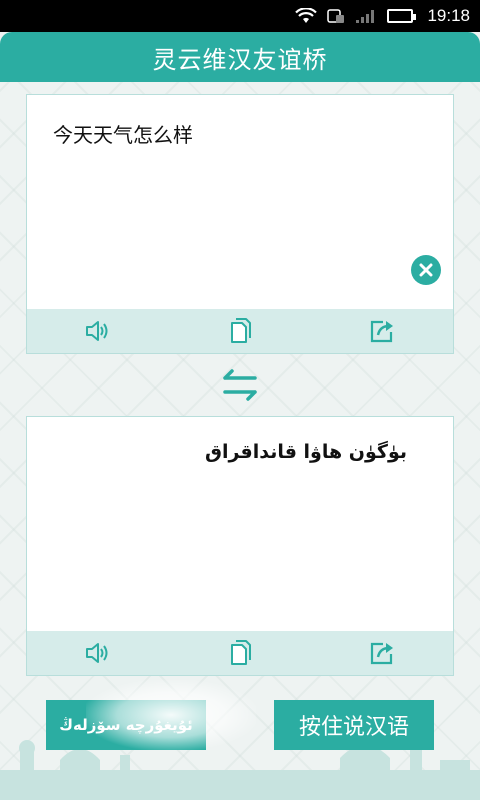 The width and height of the screenshot is (480, 800). I want to click on source-share-button, so click(382, 331).